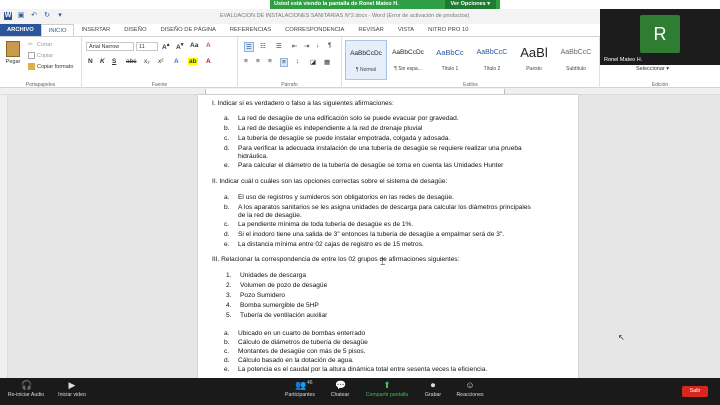 This screenshot has height=405, width=720. Describe the element at coordinates (8, 16) in the screenshot. I see `word-logo-icon: W` at that location.